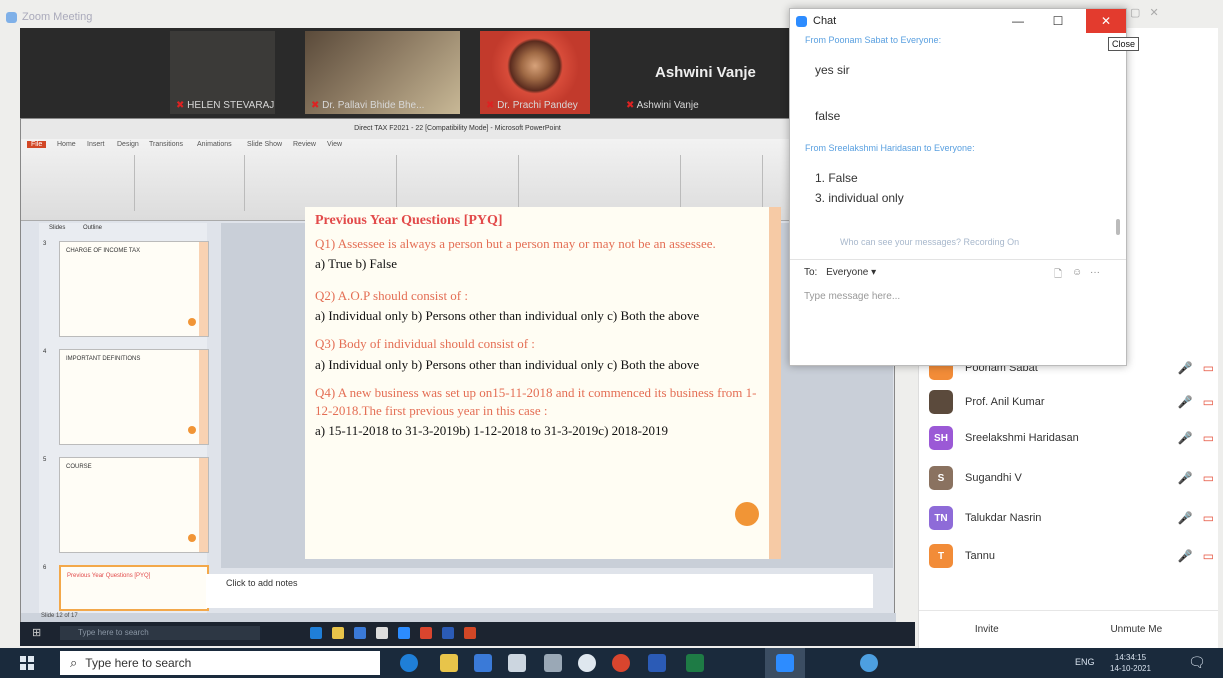 The width and height of the screenshot is (1223, 678). I want to click on chat-app-icon, so click(801, 21).